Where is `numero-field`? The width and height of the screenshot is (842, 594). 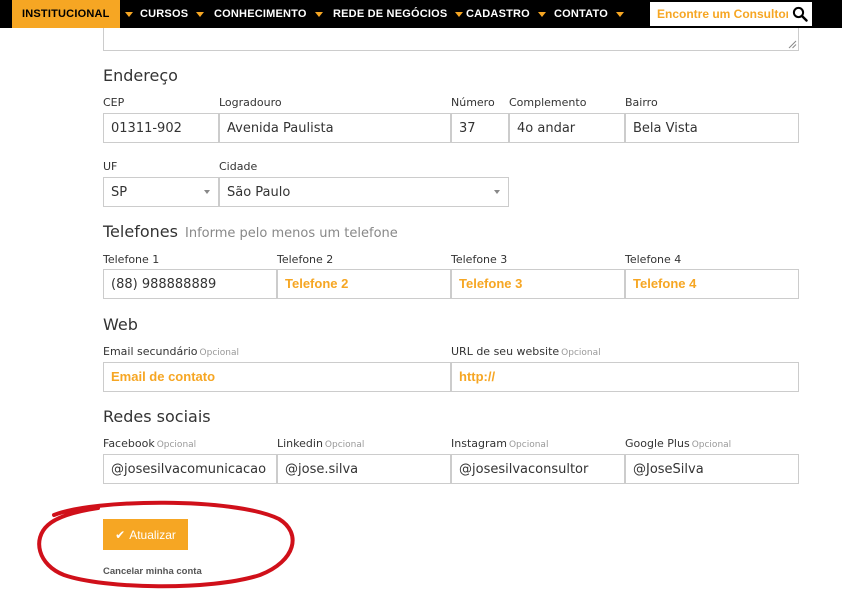
numero-field is located at coordinates (480, 128).